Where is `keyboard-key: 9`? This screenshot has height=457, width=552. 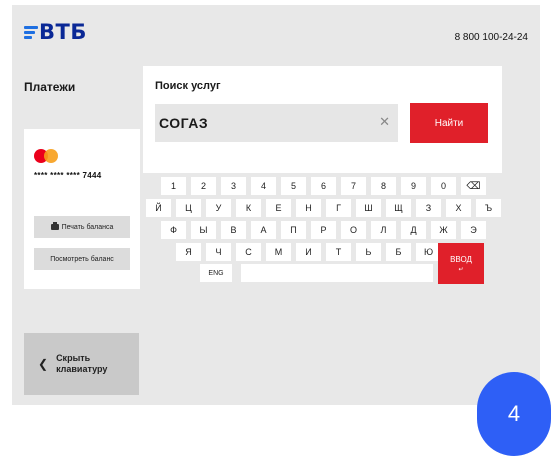 keyboard-key: 9 is located at coordinates (413, 186).